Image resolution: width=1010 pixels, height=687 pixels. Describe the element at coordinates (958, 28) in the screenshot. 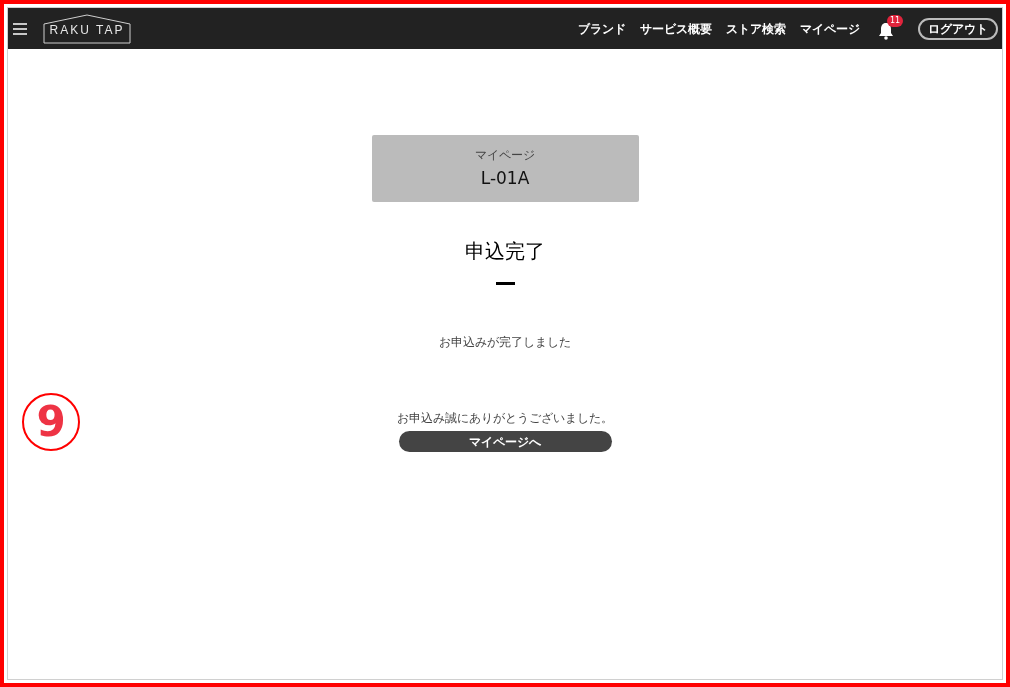

I see `logout-button: ログアウト` at that location.